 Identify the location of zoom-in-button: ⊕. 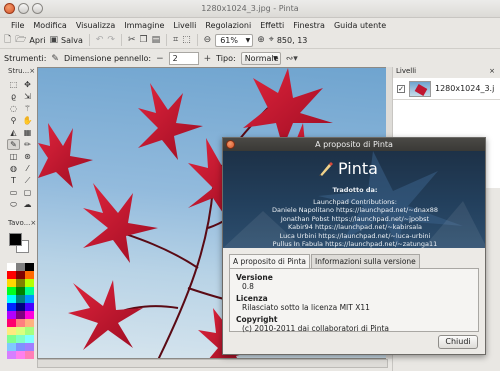
(261, 40).